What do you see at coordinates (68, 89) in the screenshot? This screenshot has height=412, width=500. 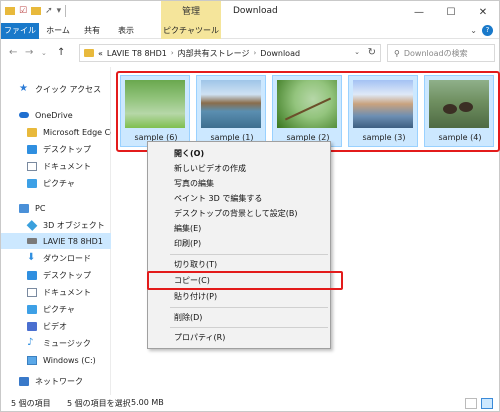 I see `sidebar-item-label: クイック アクセス` at bounding box center [68, 89].